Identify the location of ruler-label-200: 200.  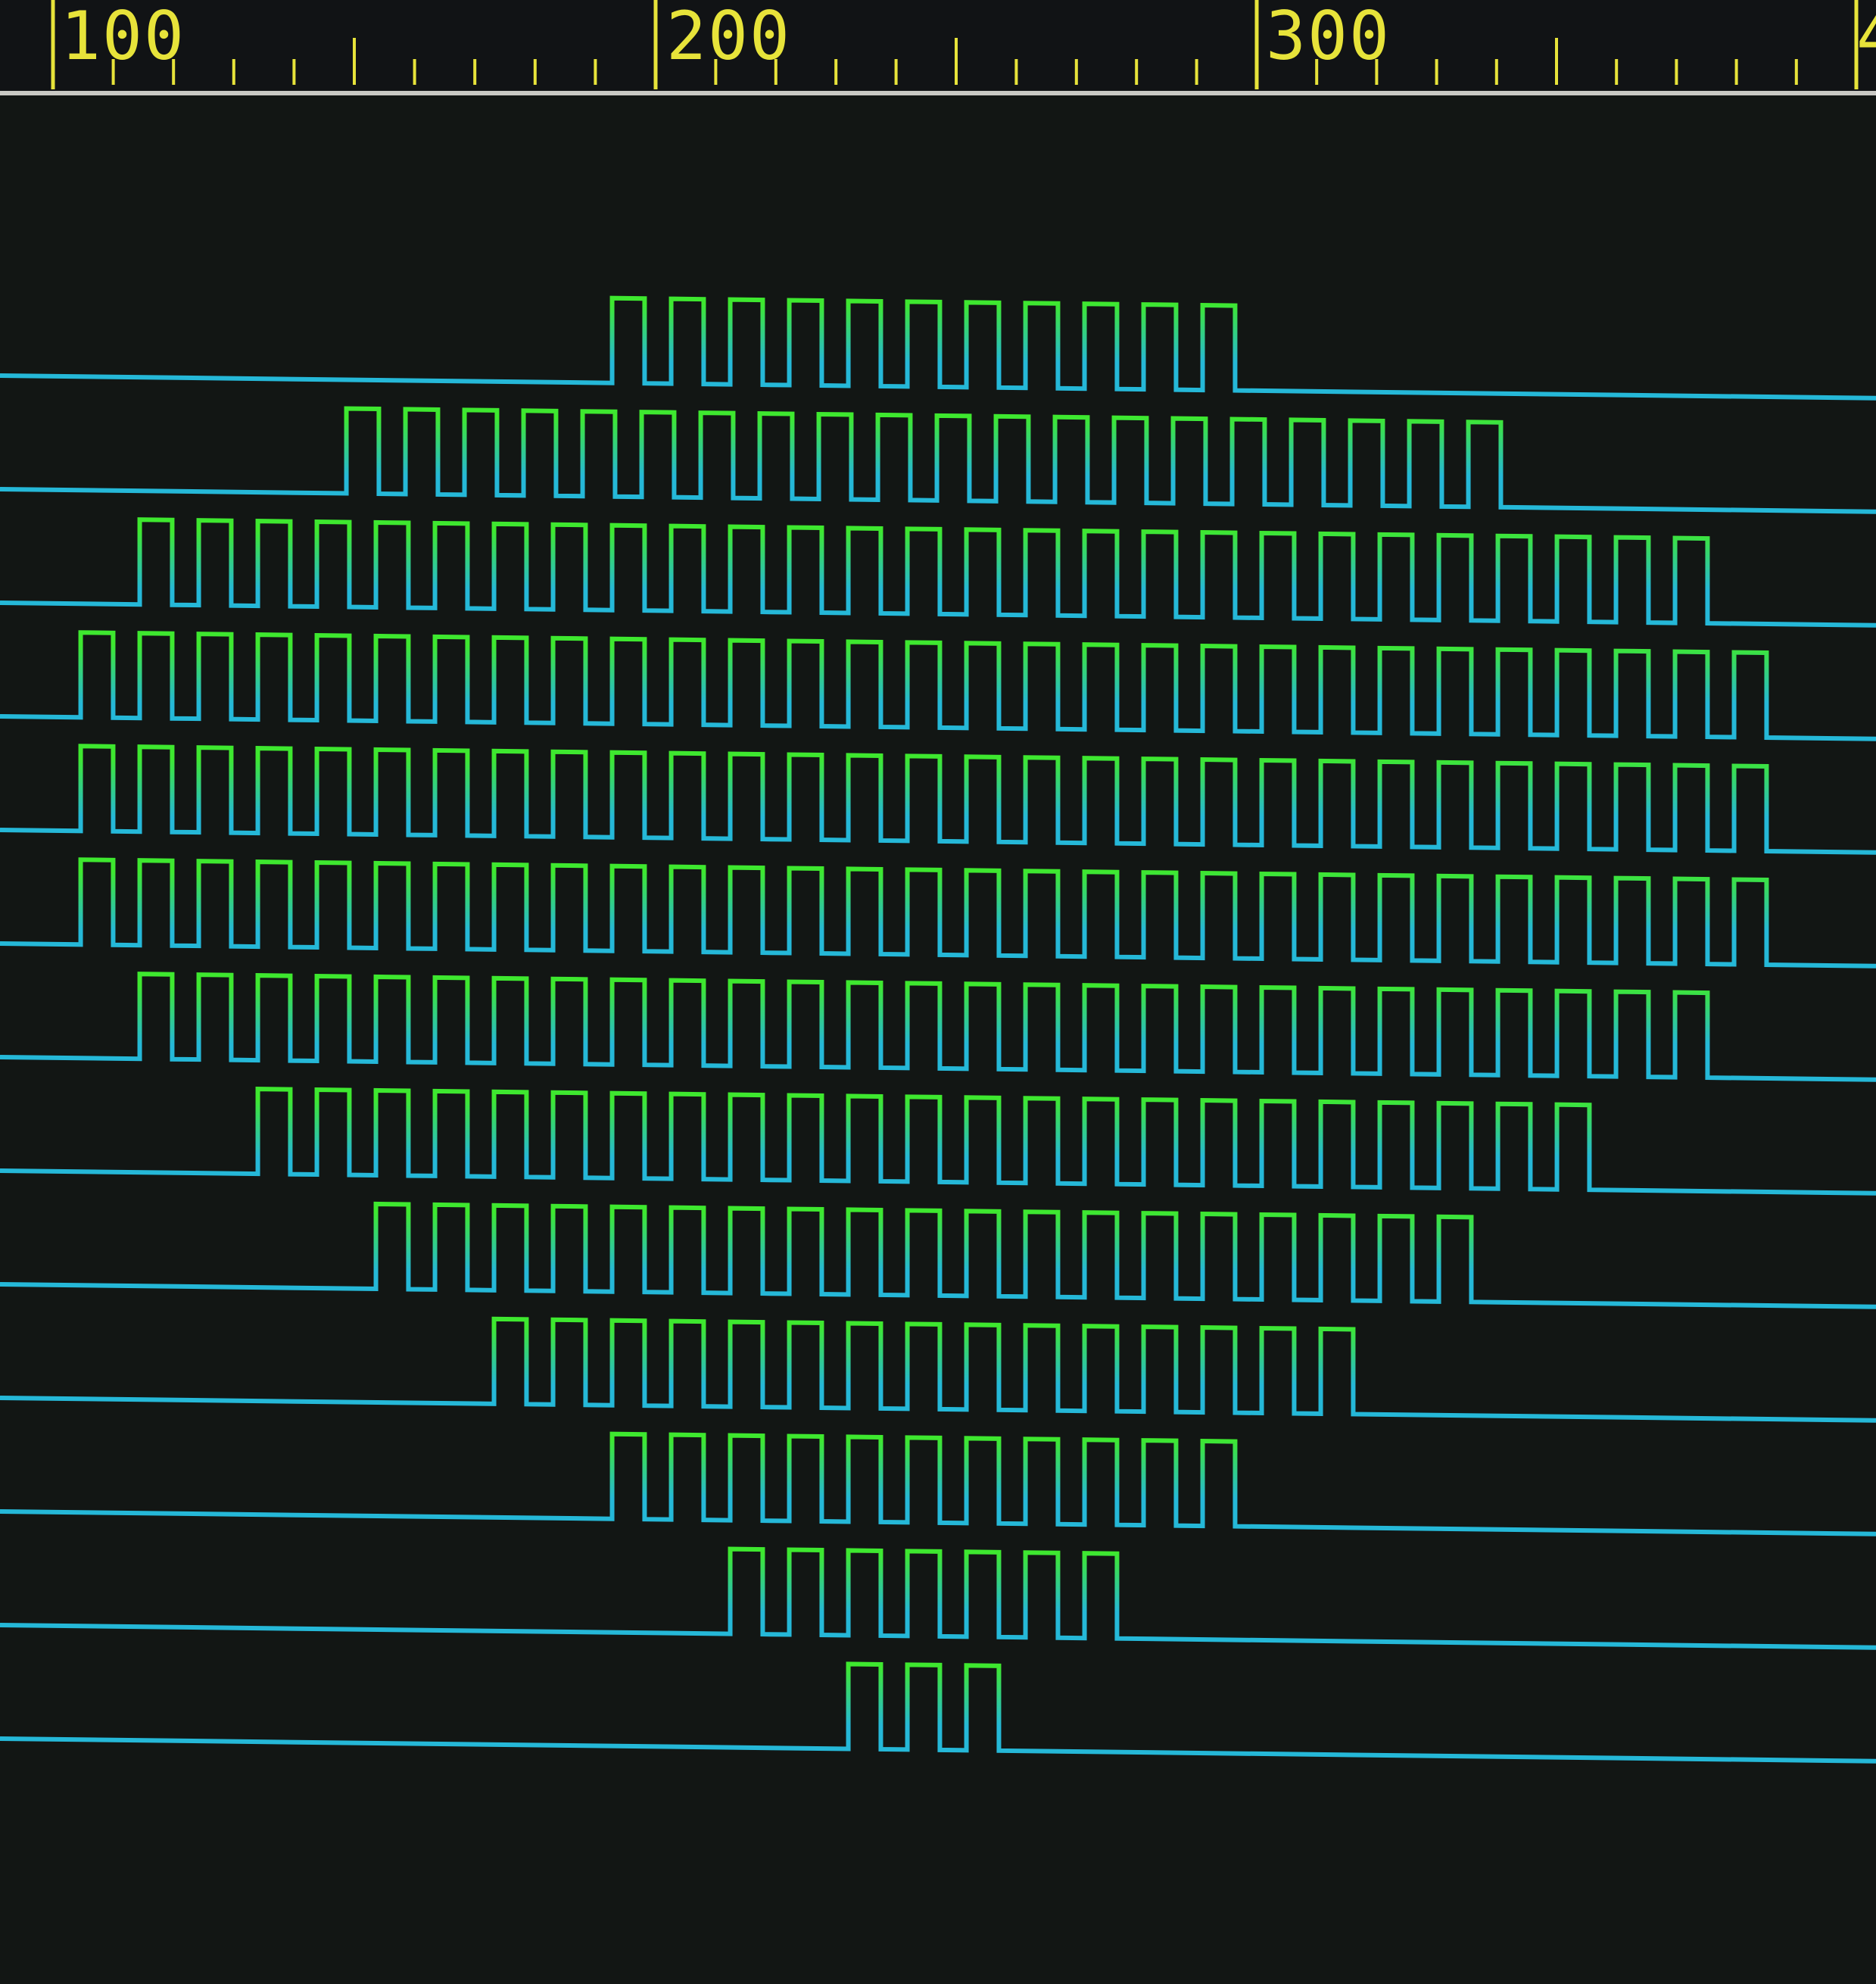
(728, 37).